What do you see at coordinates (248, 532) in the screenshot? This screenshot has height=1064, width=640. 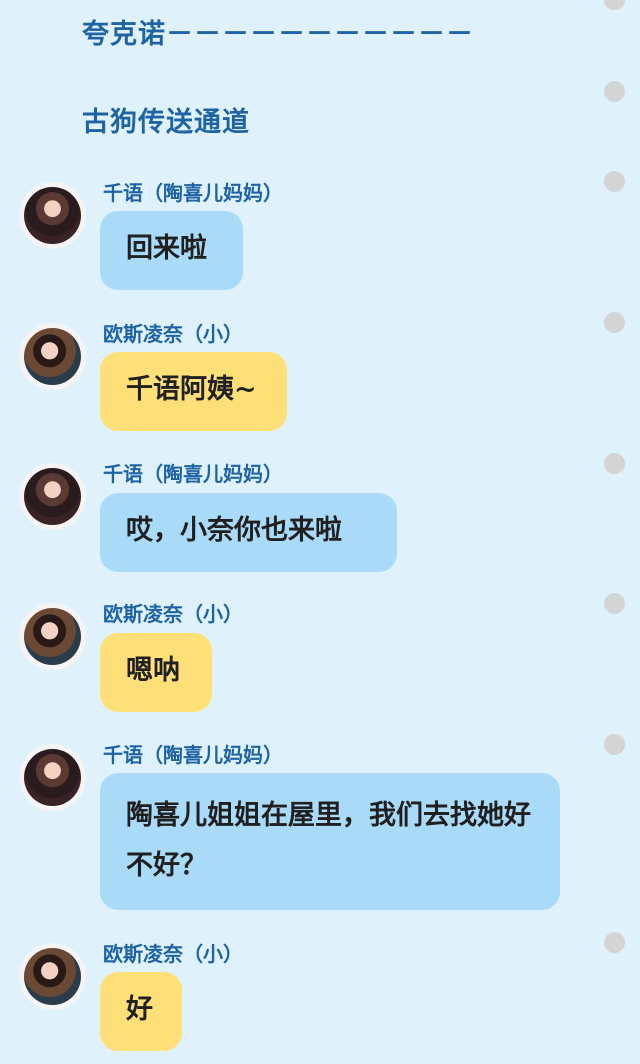 I see `message-bubble: 哎，小奈你也来啦` at bounding box center [248, 532].